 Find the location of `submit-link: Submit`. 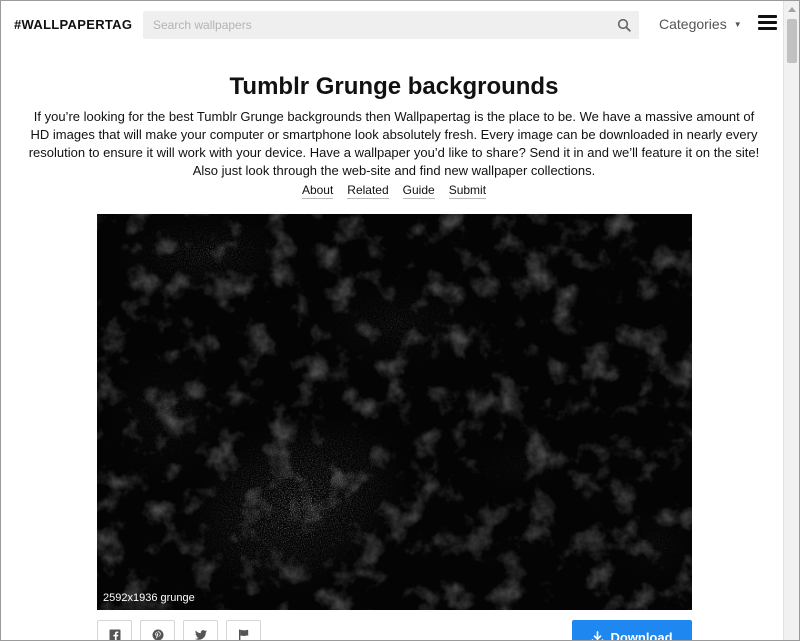

submit-link: Submit is located at coordinates (467, 191).